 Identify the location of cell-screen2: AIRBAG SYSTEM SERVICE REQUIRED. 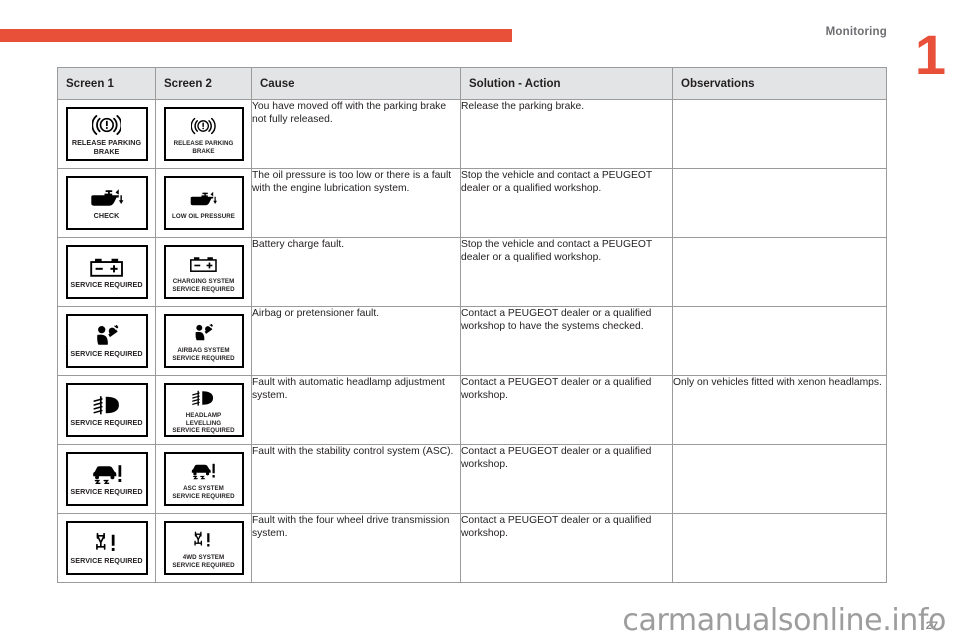
(203, 341).